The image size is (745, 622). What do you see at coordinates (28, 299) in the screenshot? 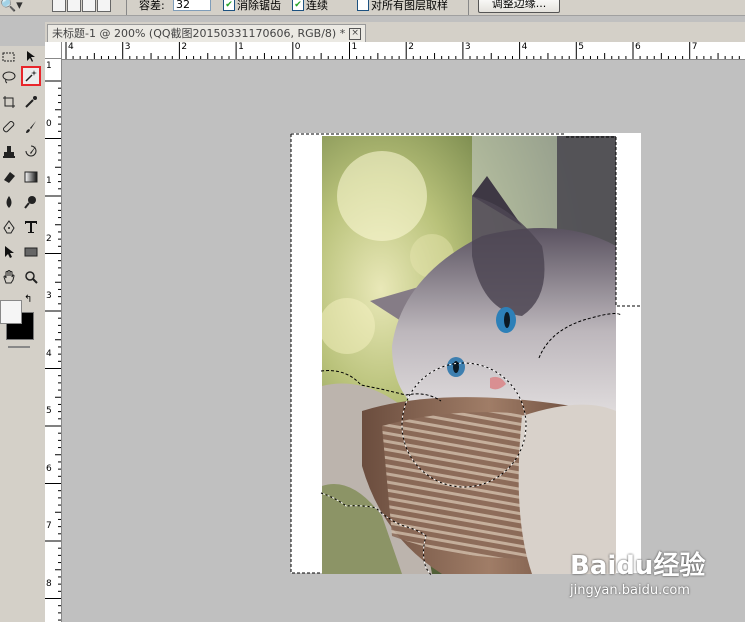
I see `swap-colors-icon: ↰` at bounding box center [28, 299].